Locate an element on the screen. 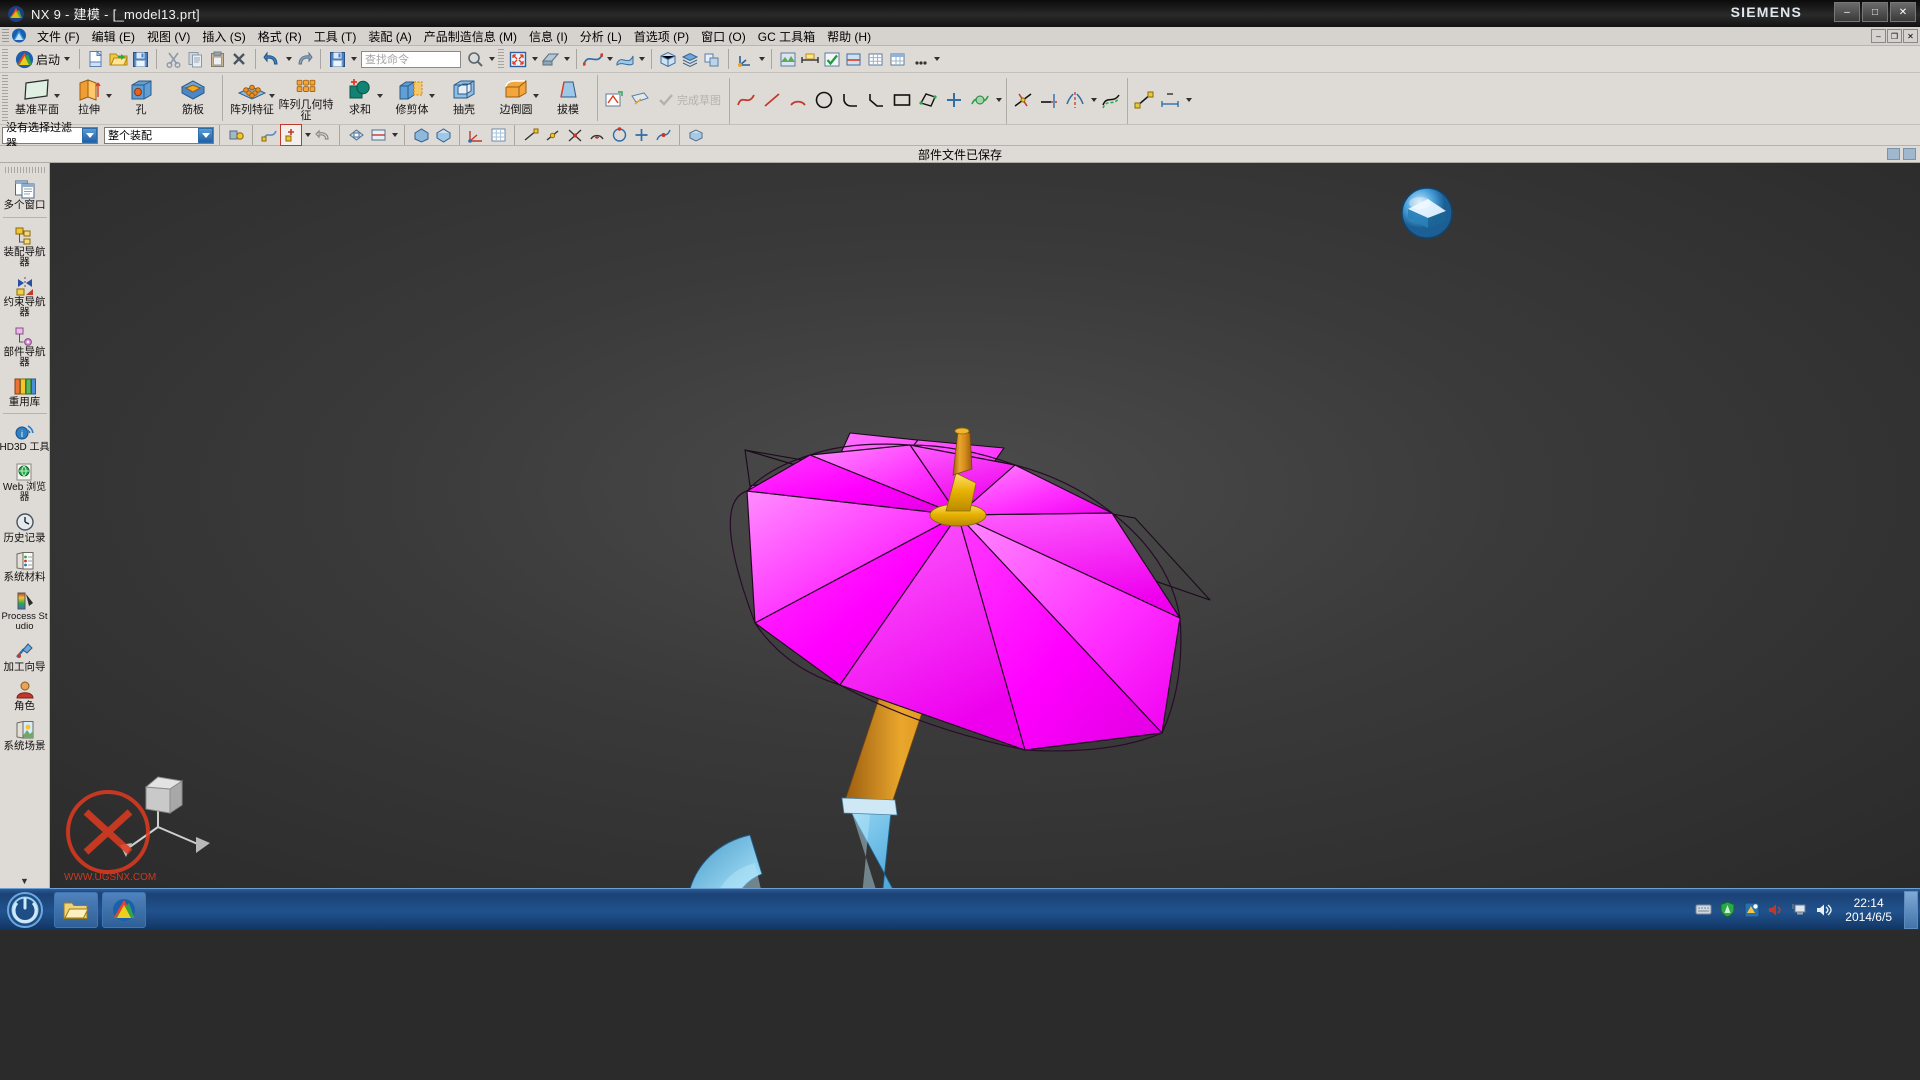 The width and height of the screenshot is (1920, 1080). ribbon-grip is located at coordinates (5, 98).